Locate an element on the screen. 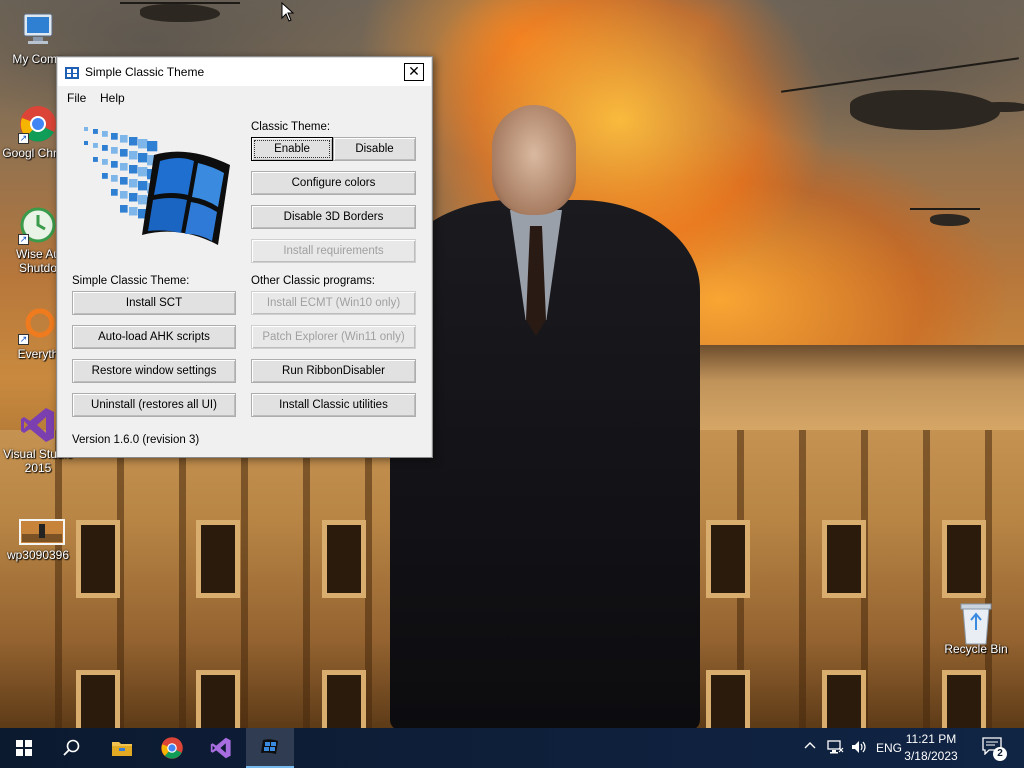  autoload-ahk-scripts-button: Auto-load AHK scripts is located at coordinates (154, 337).